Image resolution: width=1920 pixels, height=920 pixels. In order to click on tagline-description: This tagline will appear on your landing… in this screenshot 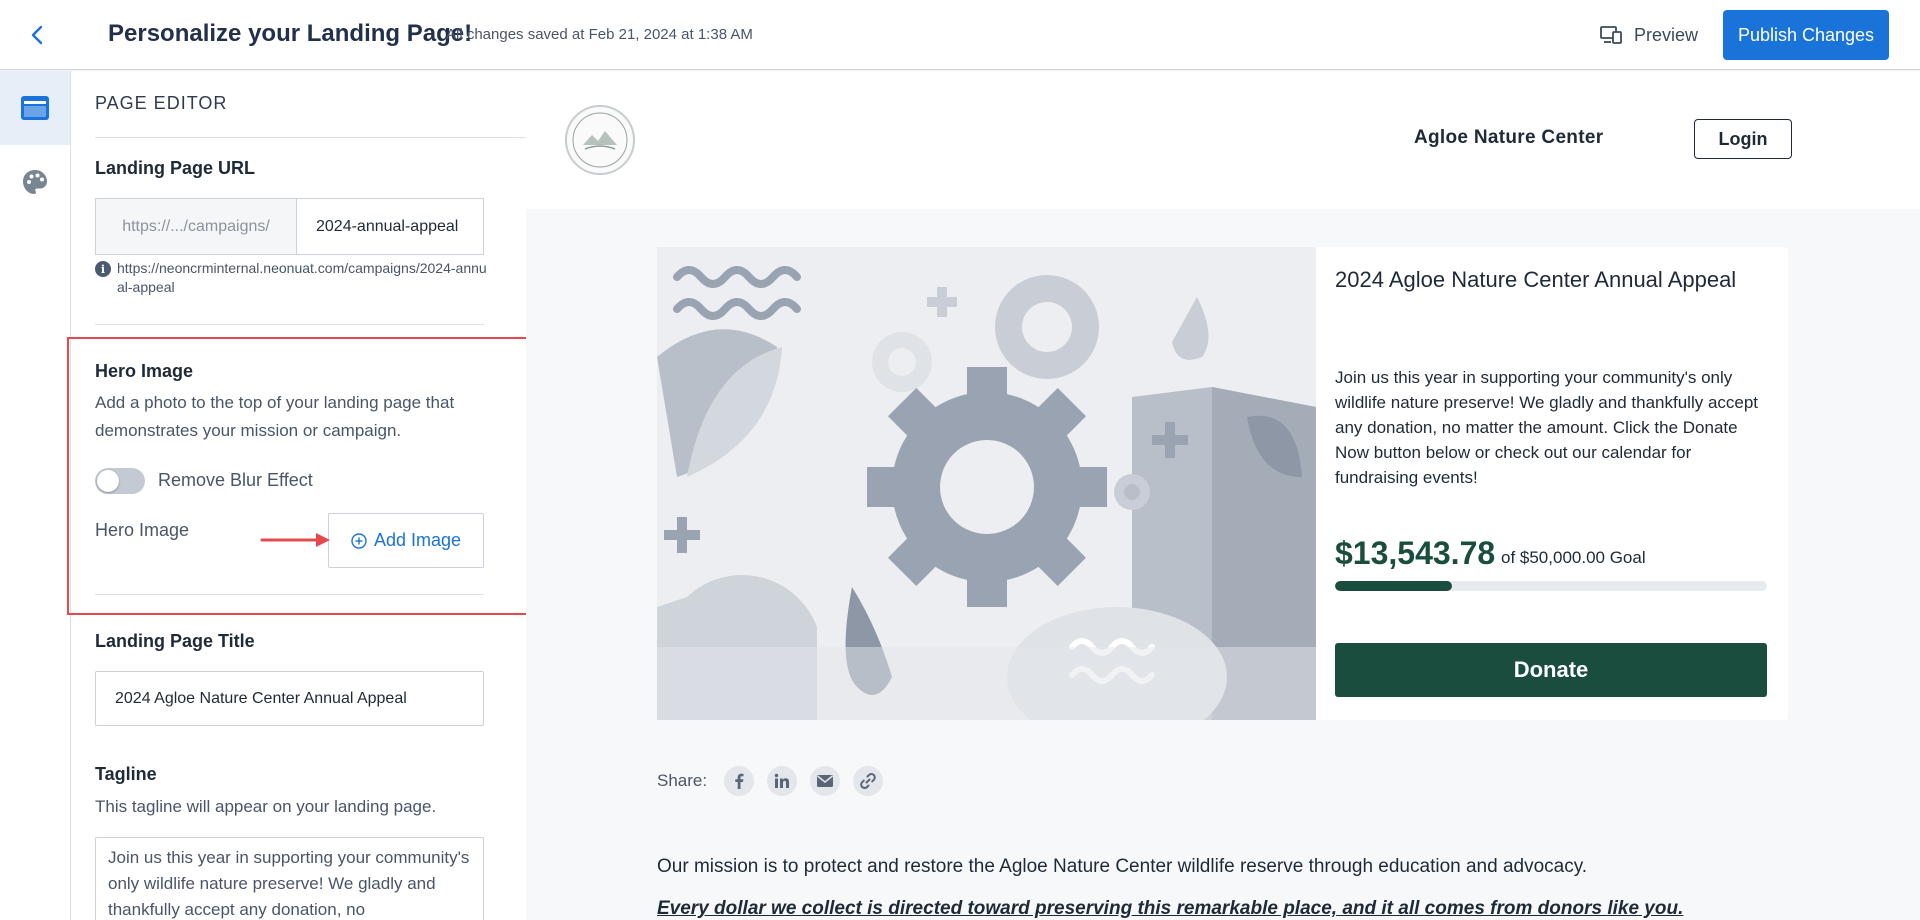, I will do `click(266, 806)`.